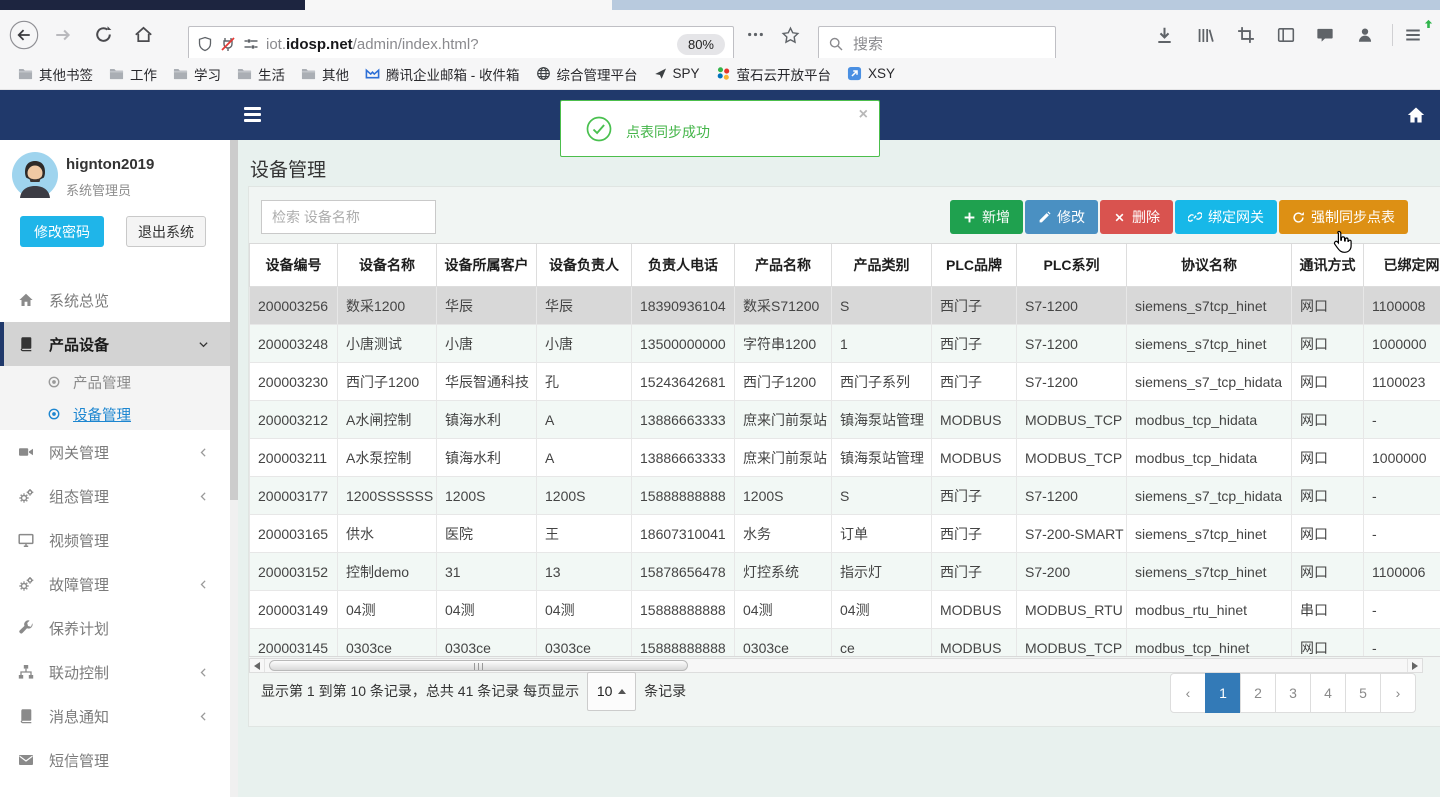 This screenshot has height=797, width=1440. Describe the element at coordinates (683, 381) in the screenshot. I see `table-cell: 15243642681` at that location.